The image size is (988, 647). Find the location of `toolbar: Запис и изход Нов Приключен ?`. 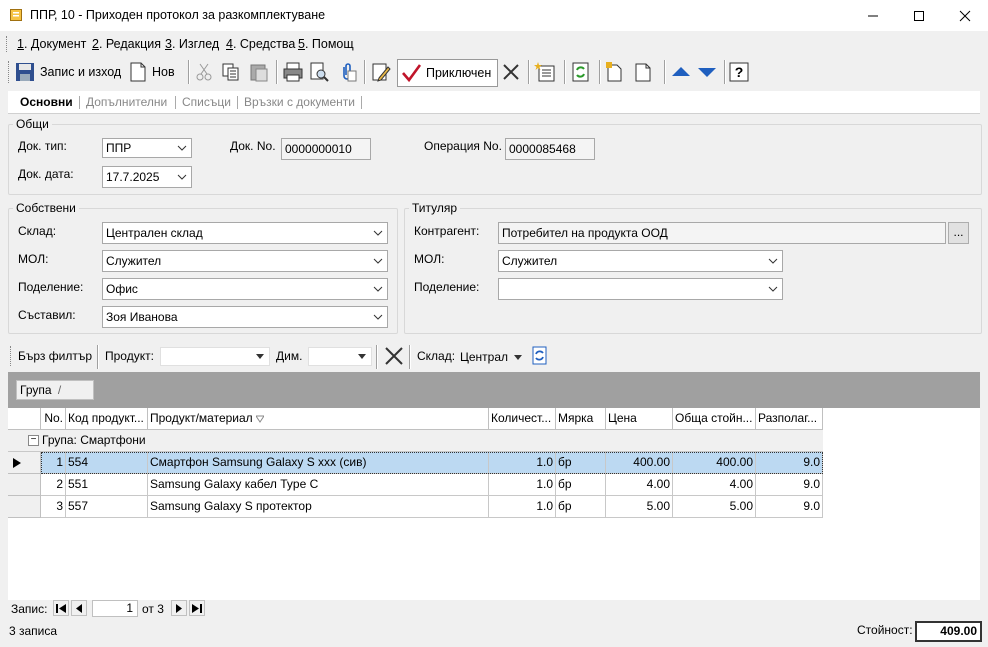

toolbar: Запис и изход Нов Приключен ? is located at coordinates (494, 72).